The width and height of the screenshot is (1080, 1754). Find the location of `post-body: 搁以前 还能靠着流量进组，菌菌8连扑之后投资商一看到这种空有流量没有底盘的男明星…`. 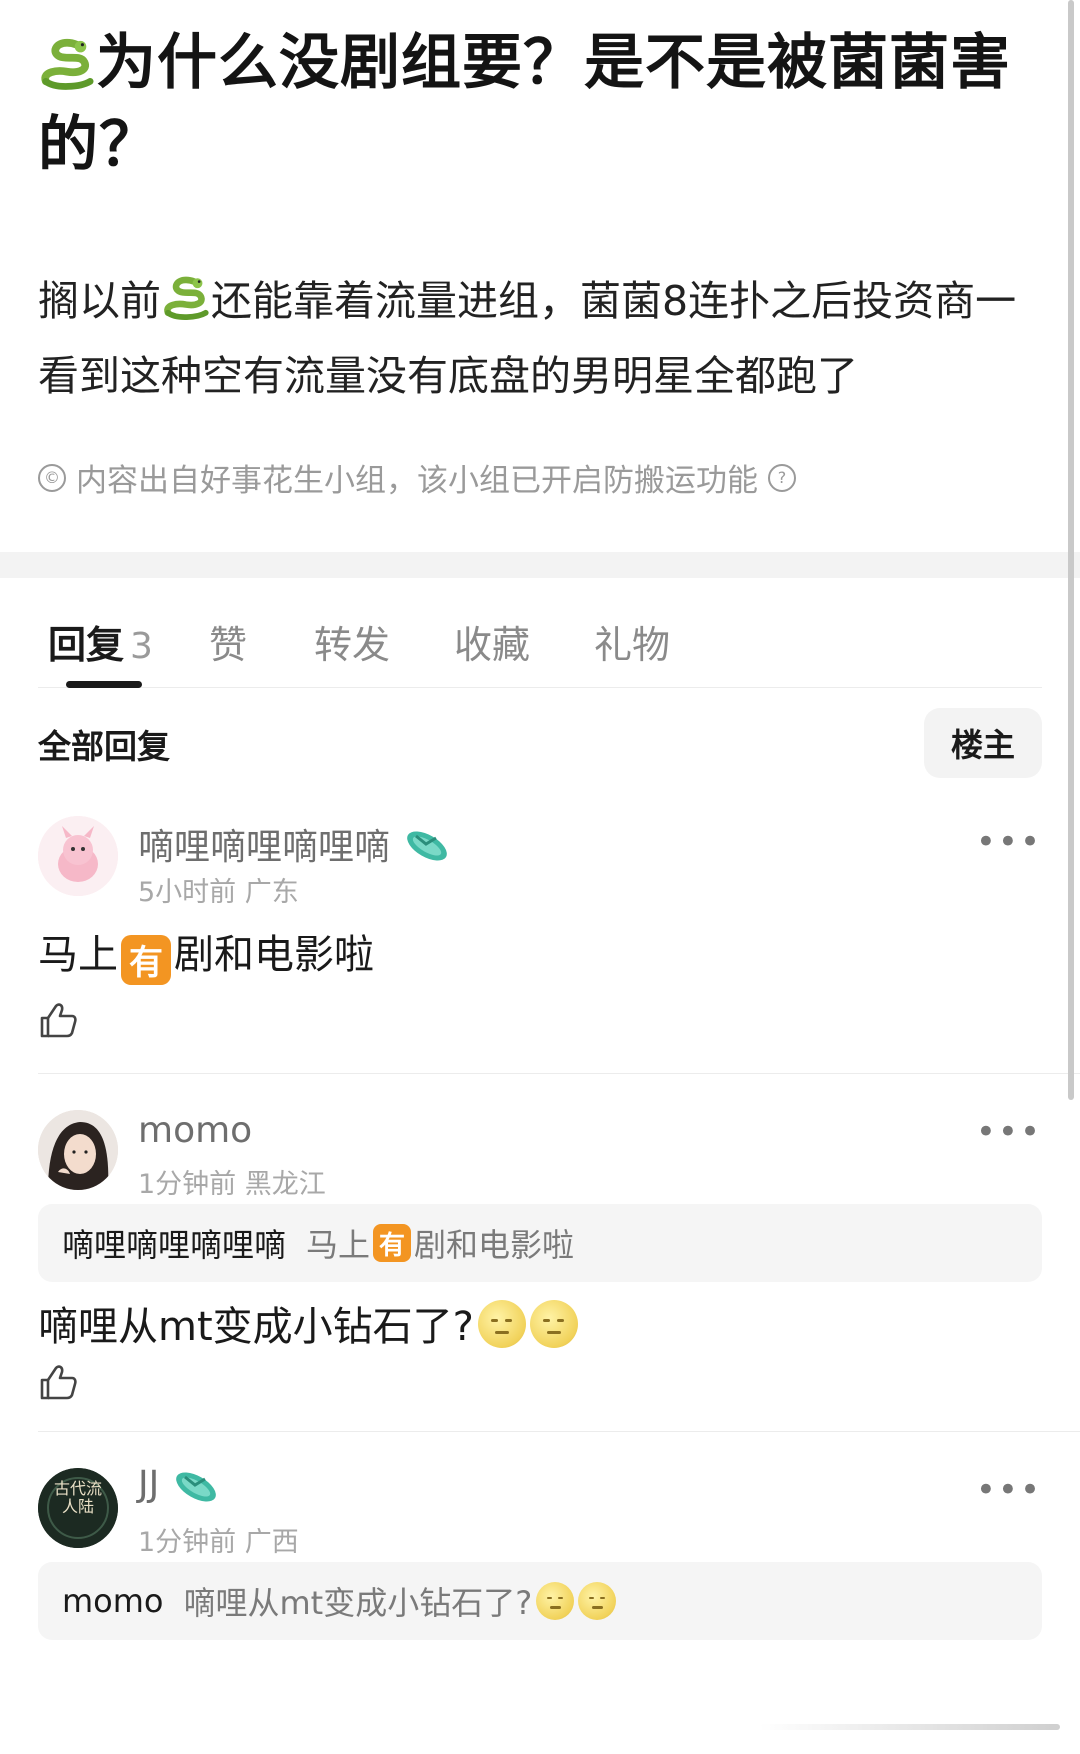

post-body: 搁以前 还能靠着流量进组，菌菌8连扑之后投资商一看到这种空有流量没有底盘的男明星… is located at coordinates (540, 339).